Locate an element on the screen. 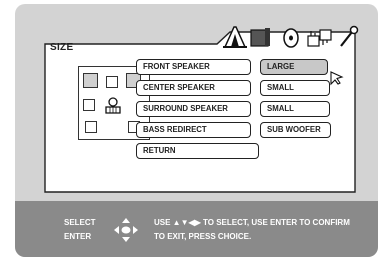 This screenshot has width=392, height=264. connection-icon is located at coordinates (320, 37).